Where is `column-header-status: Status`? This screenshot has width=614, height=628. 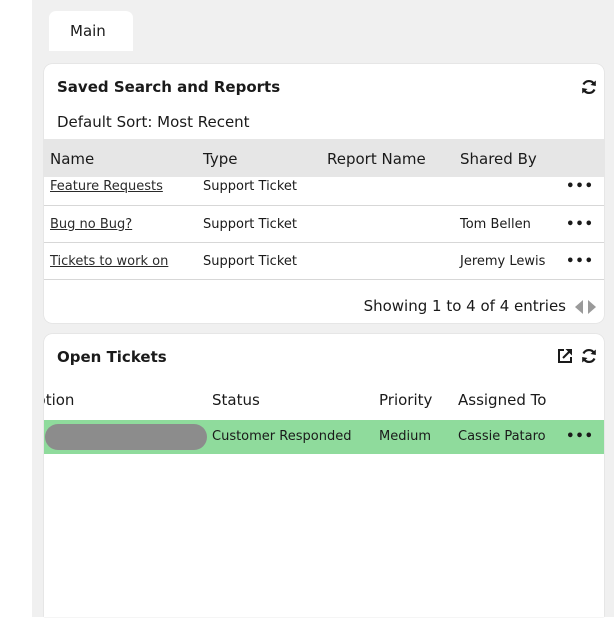 column-header-status: Status is located at coordinates (236, 400).